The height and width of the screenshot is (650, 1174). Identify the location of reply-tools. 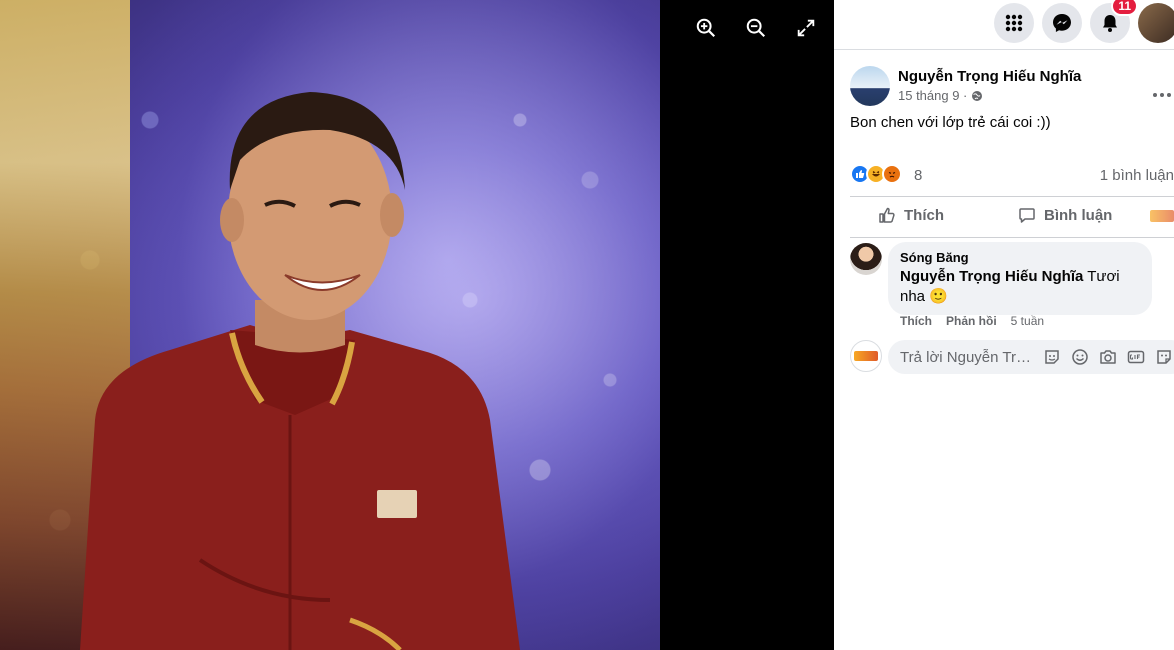
(1108, 357).